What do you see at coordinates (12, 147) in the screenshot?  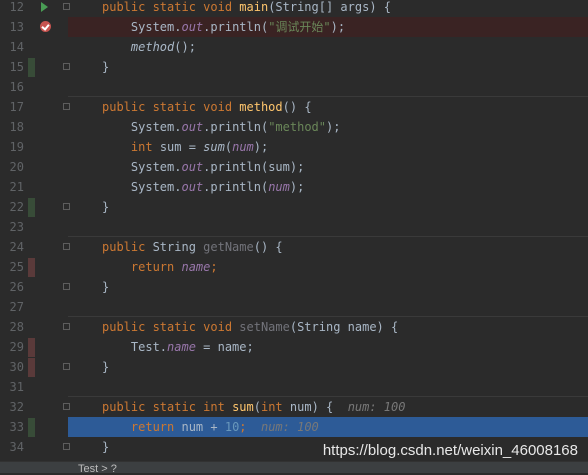 I see `line-number: 19` at bounding box center [12, 147].